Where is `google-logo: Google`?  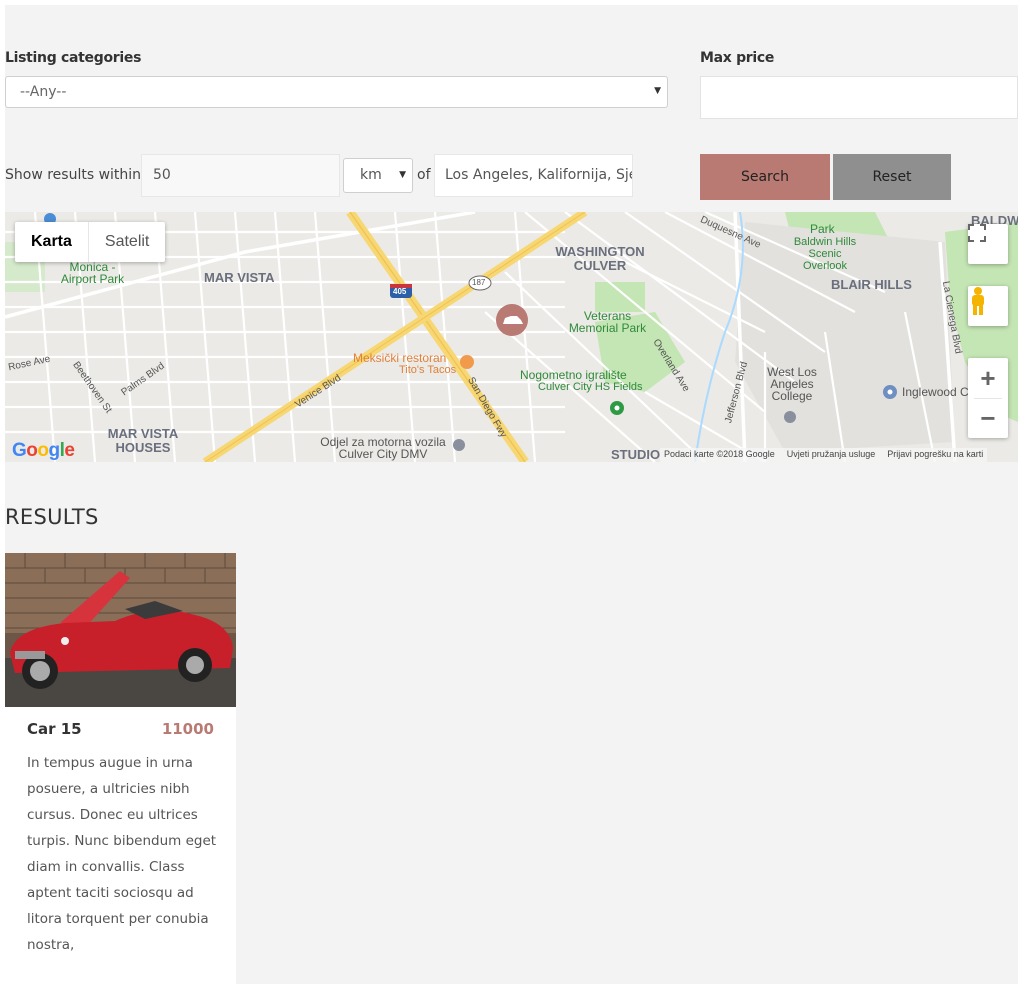
google-logo: Google is located at coordinates (43, 451).